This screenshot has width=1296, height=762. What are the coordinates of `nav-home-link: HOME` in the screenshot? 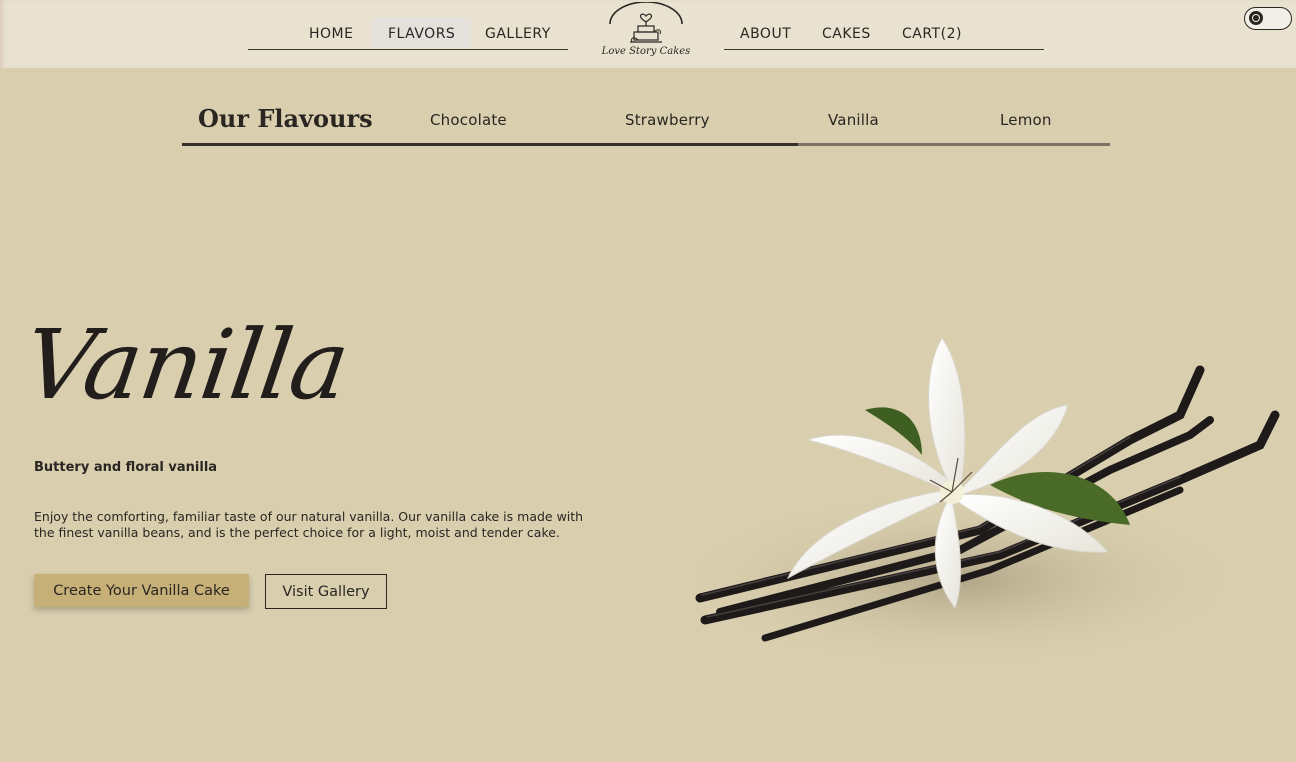 It's located at (331, 33).